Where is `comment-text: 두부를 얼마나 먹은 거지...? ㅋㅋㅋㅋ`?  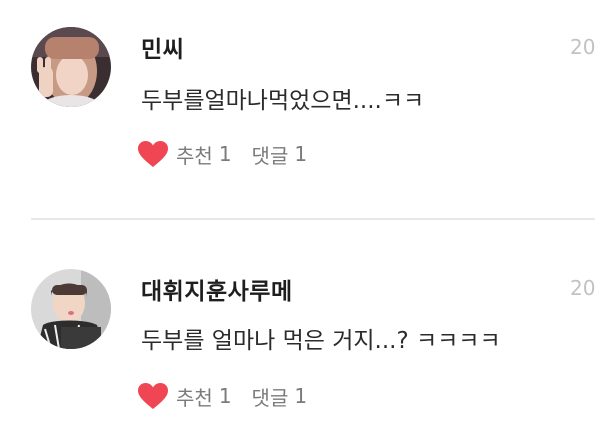
comment-text: 두부를 얼마나 먹은 거지...? ㅋㅋㅋㅋ is located at coordinates (321, 341).